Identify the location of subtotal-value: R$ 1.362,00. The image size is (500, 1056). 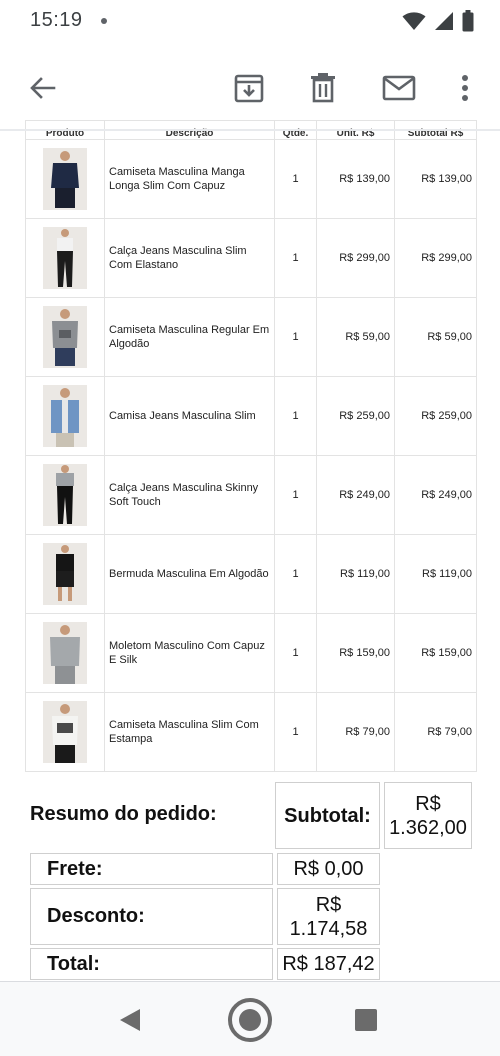
(428, 815).